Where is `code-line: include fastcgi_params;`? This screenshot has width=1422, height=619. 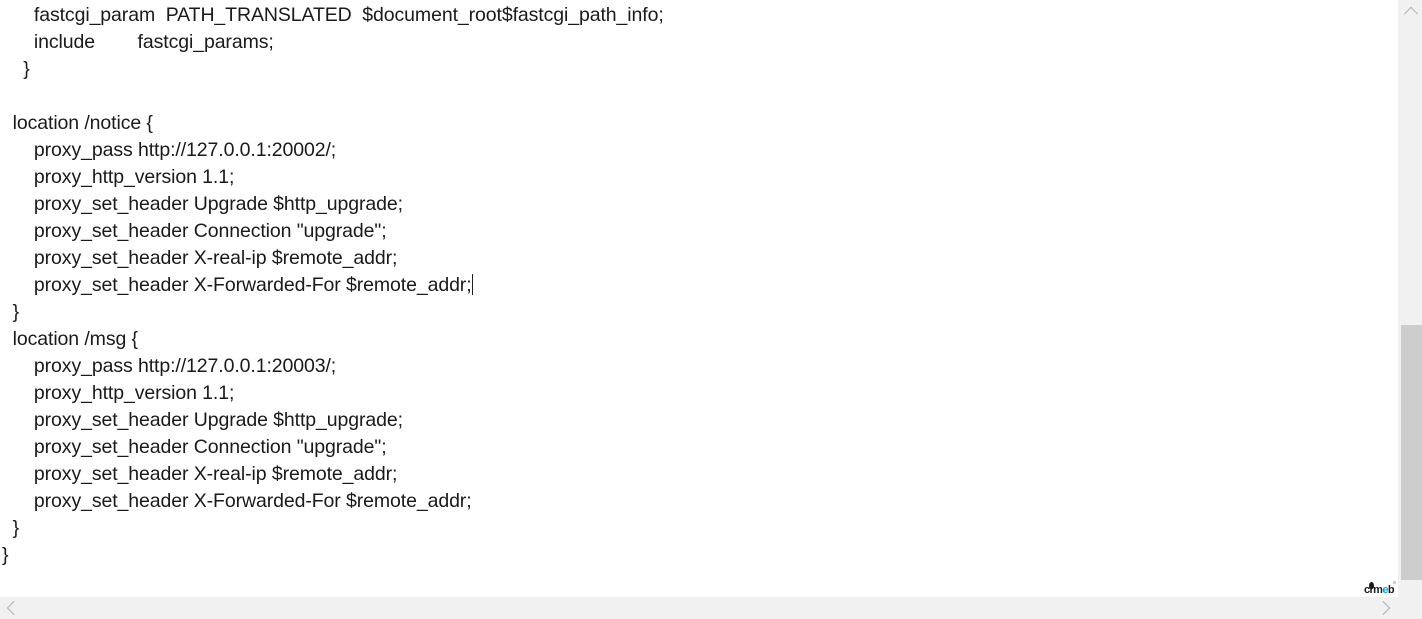 code-line: include fastcgi_params; is located at coordinates (698, 42).